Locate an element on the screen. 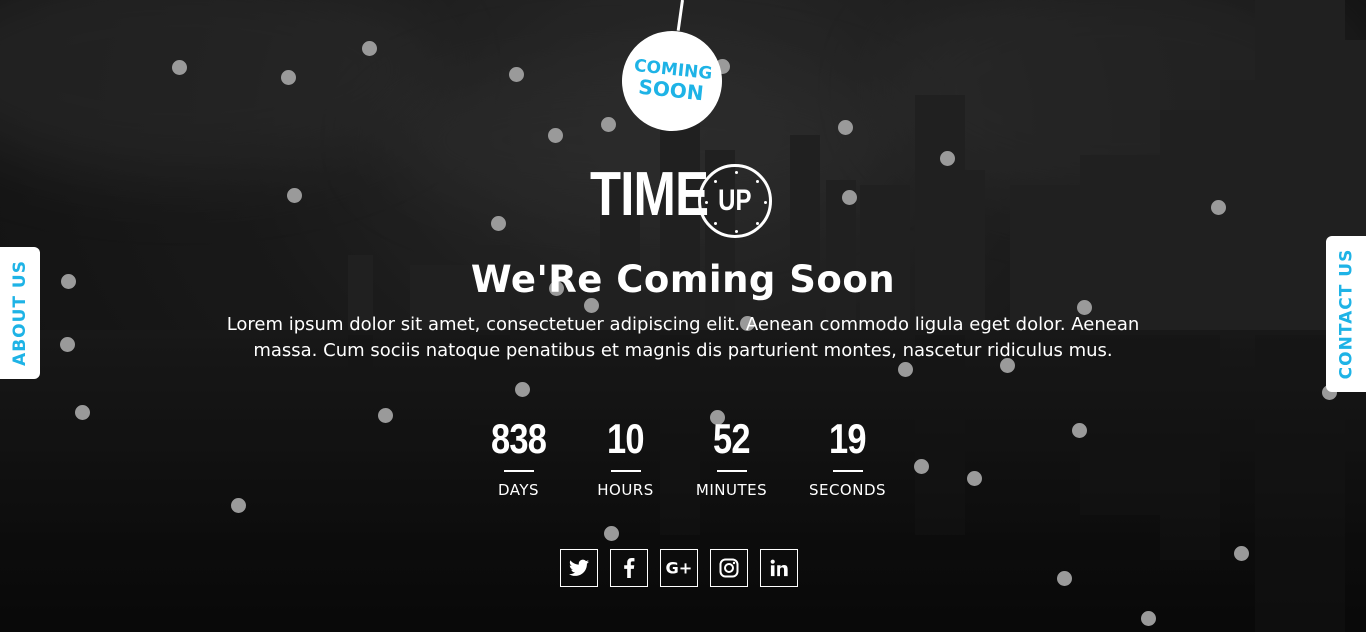 This screenshot has width=1366, height=632. logo-clock-text: UP is located at coordinates (735, 200).